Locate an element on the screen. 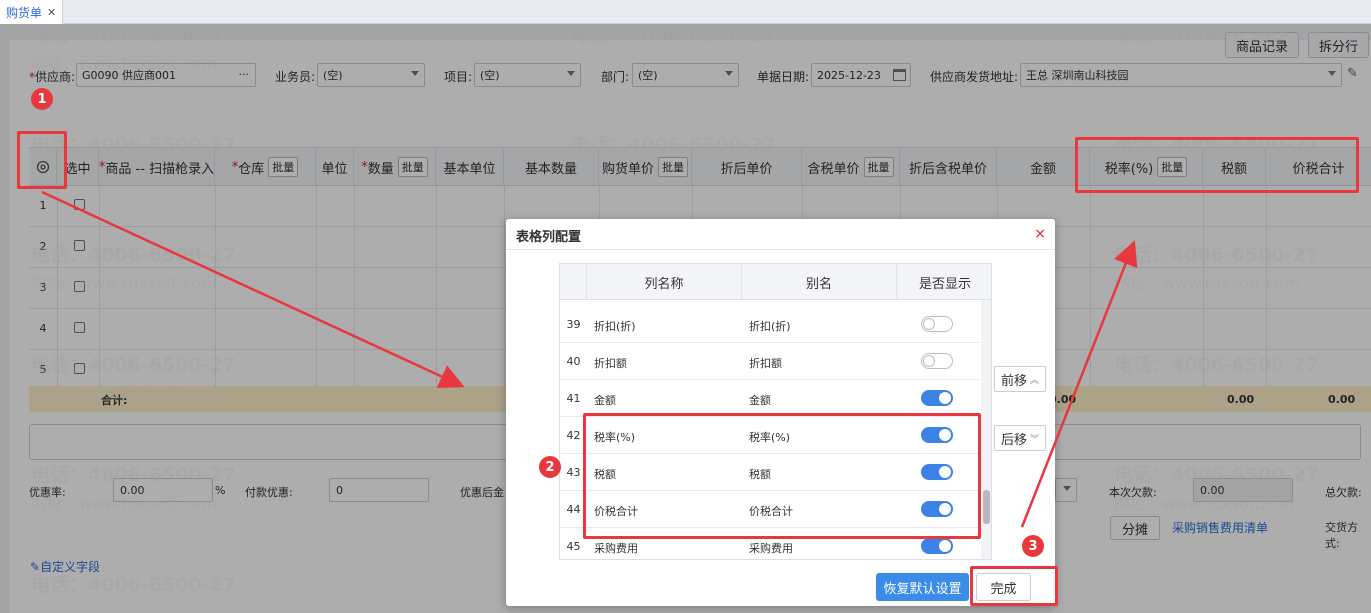  arrow-to-dialog is located at coordinates (253, 289).